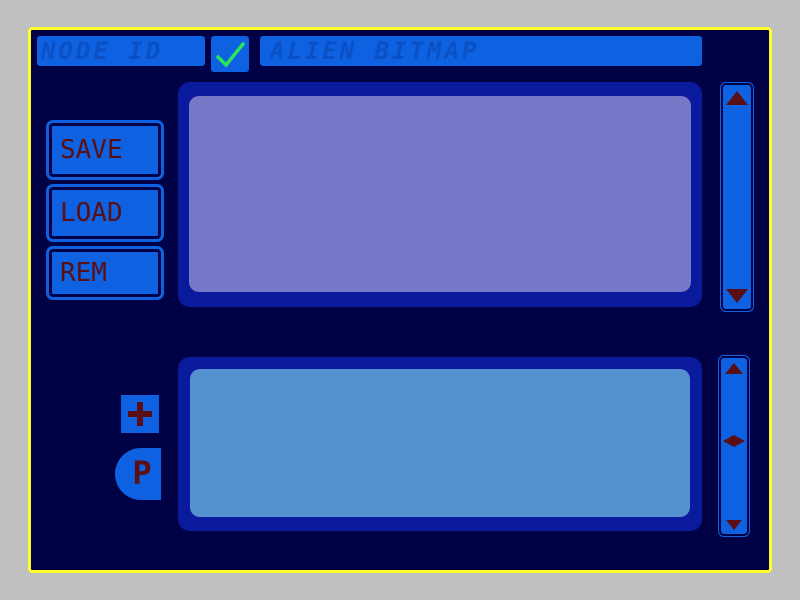 The image size is (800, 600). What do you see at coordinates (105, 213) in the screenshot?
I see `load-button: LOAD` at bounding box center [105, 213].